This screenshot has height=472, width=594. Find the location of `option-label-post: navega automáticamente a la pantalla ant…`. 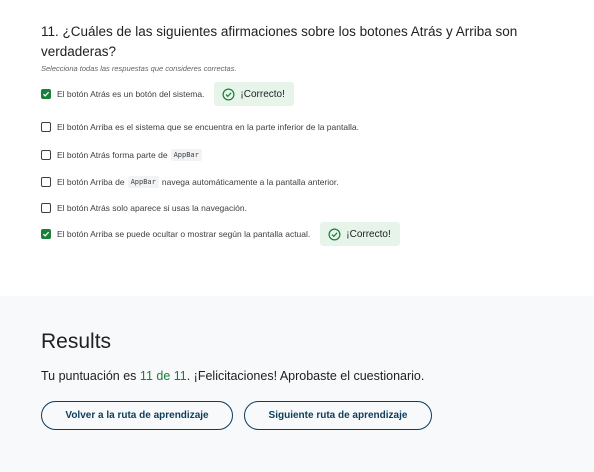

option-label-post: navega automáticamente a la pantalla ant… is located at coordinates (250, 182).